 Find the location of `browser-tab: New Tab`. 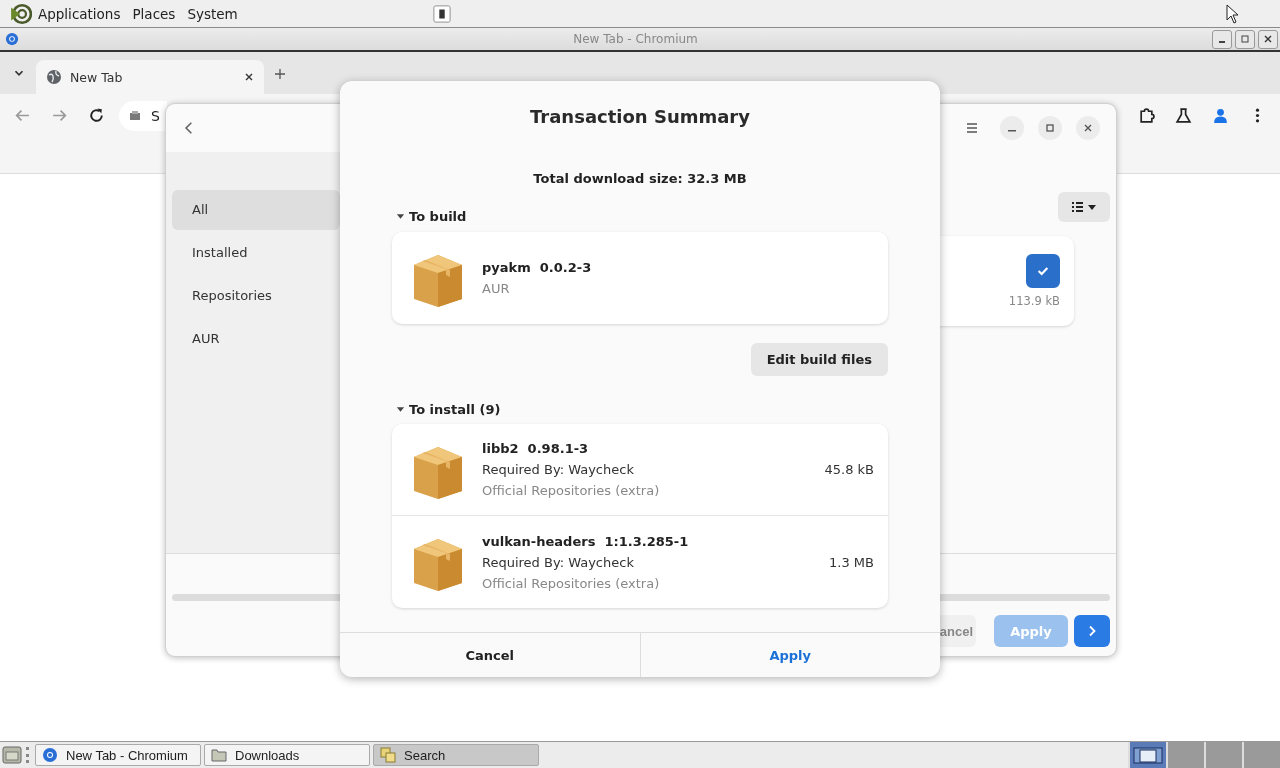

browser-tab: New Tab is located at coordinates (150, 77).